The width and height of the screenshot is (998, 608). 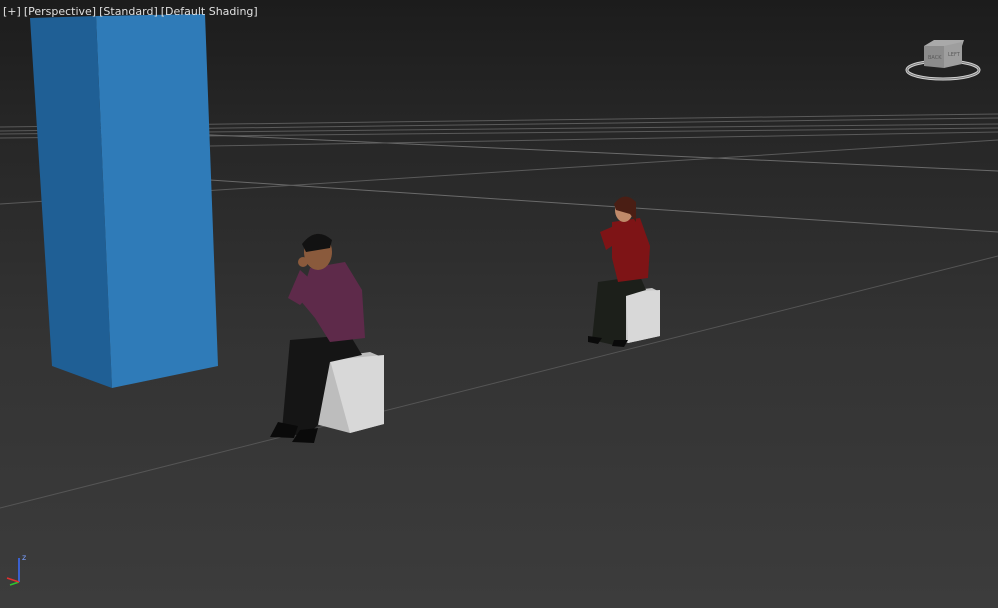 I want to click on z-axis-label: z, so click(x=24, y=557).